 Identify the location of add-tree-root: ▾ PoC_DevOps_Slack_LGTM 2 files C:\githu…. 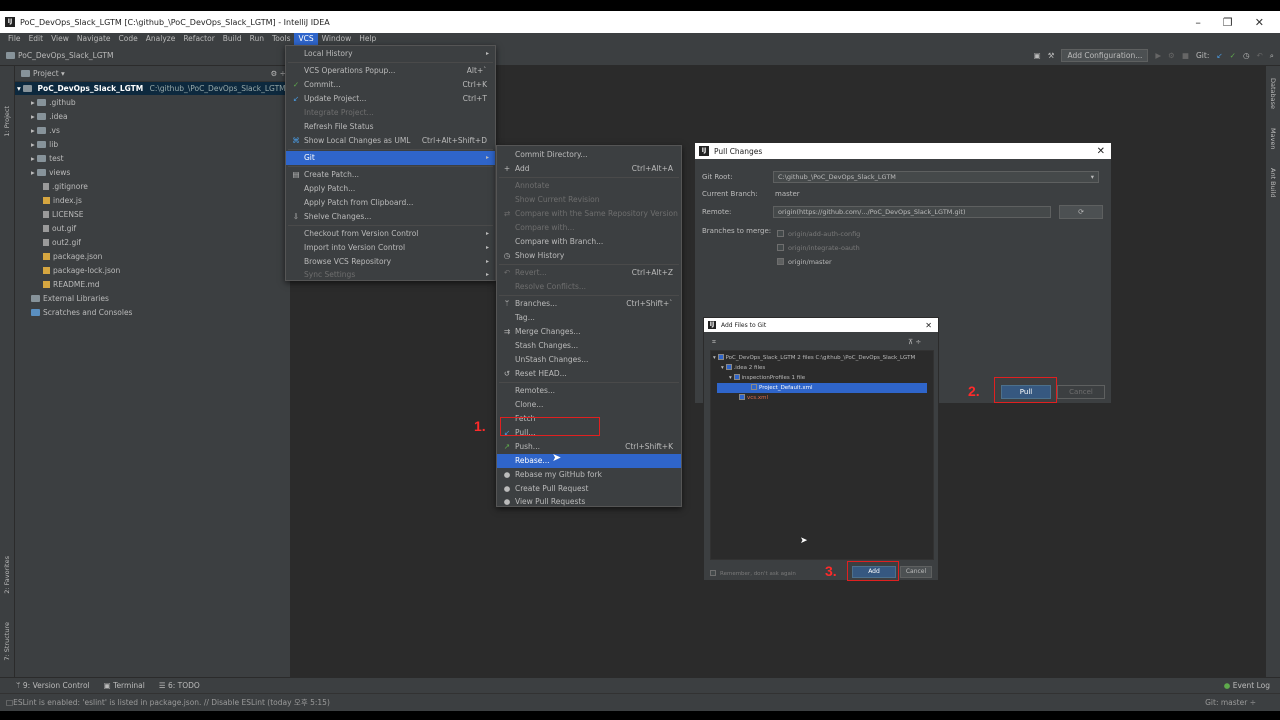
(814, 358).